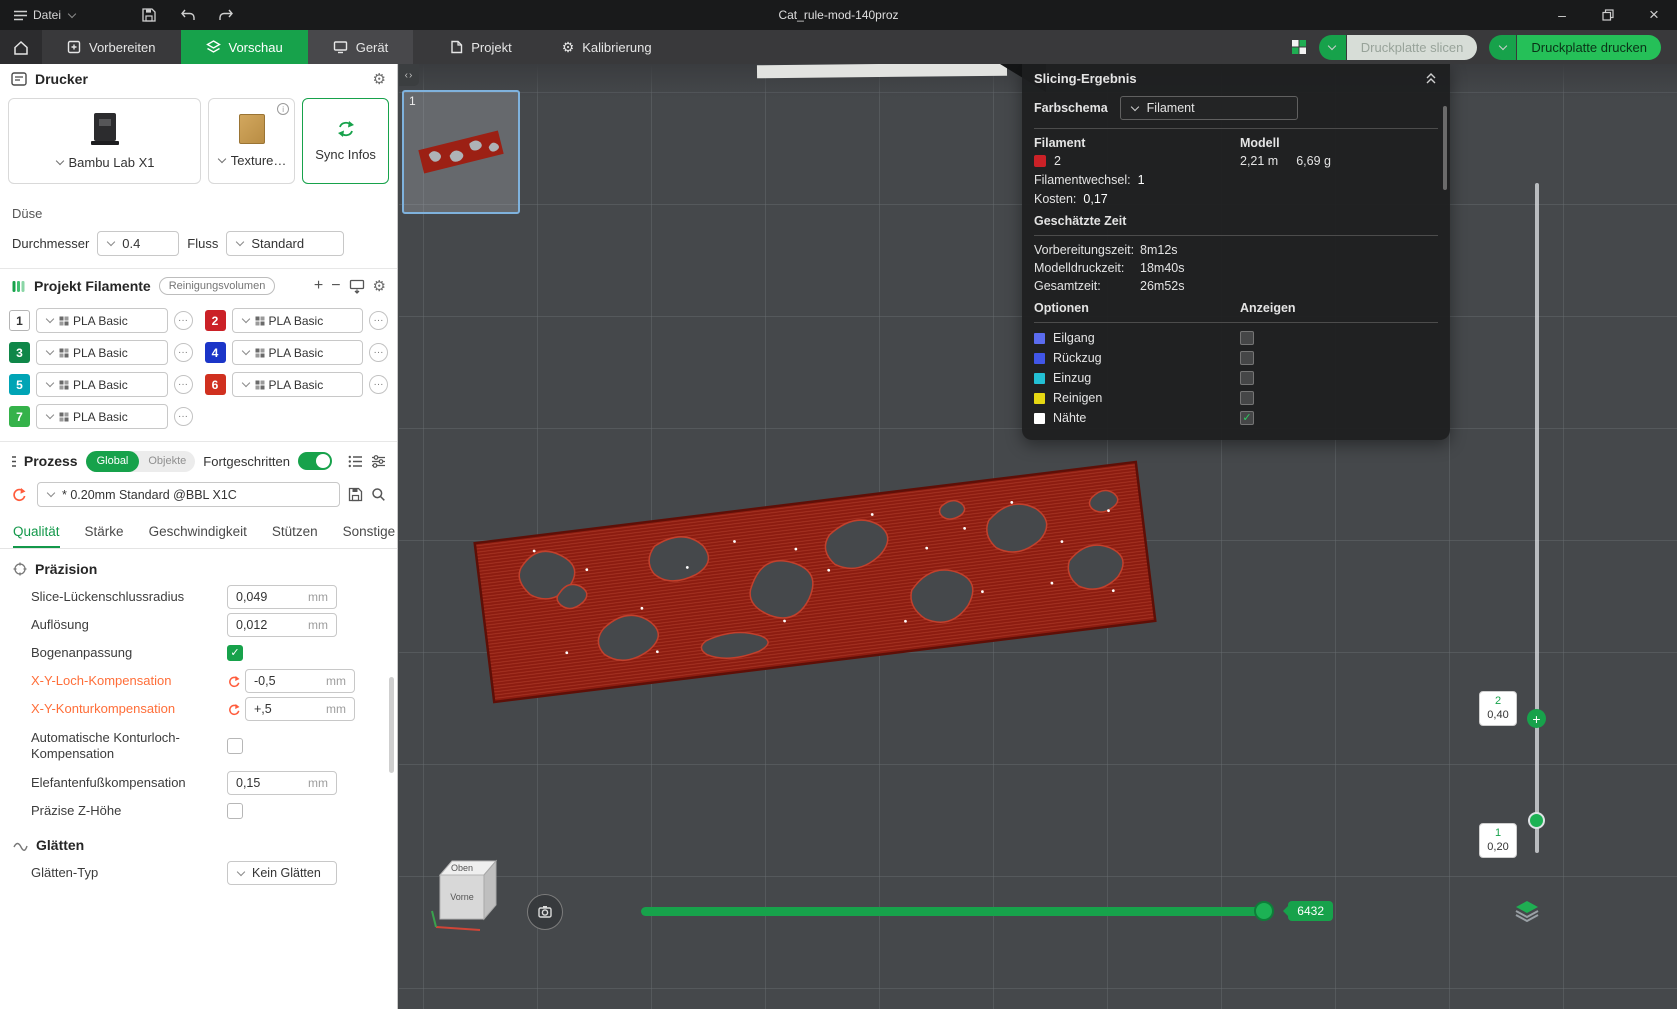 The image size is (1677, 1009). Describe the element at coordinates (19, 384) in the screenshot. I see `filament-chip: 5` at that location.